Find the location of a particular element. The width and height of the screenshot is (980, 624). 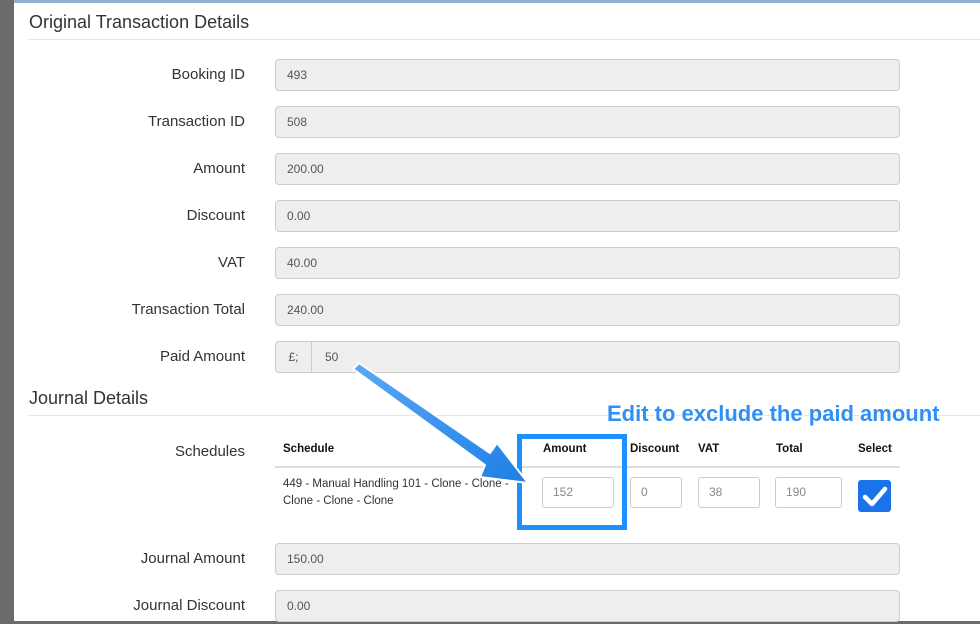

annotation-arrow is located at coordinates (440, 423).